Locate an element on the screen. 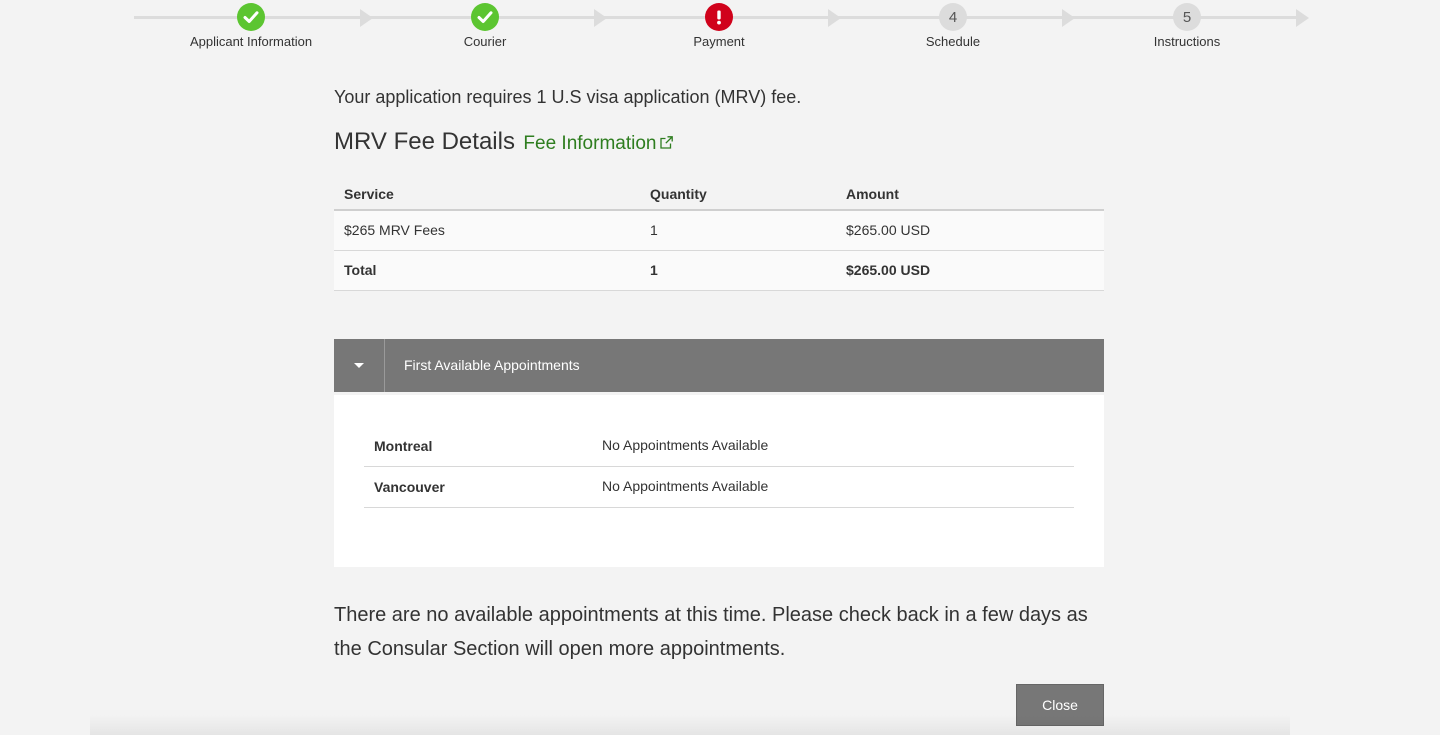  step-label: Schedule is located at coordinates (953, 41).